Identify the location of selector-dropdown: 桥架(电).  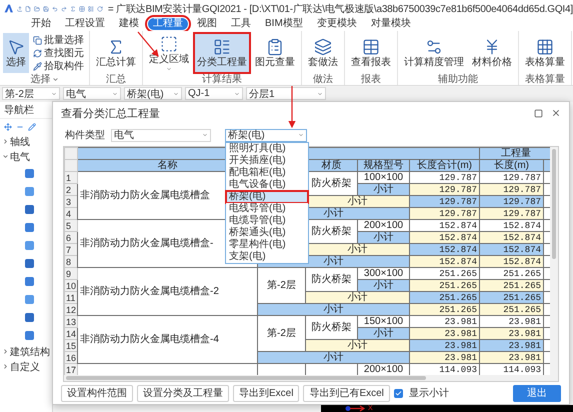
(153, 93).